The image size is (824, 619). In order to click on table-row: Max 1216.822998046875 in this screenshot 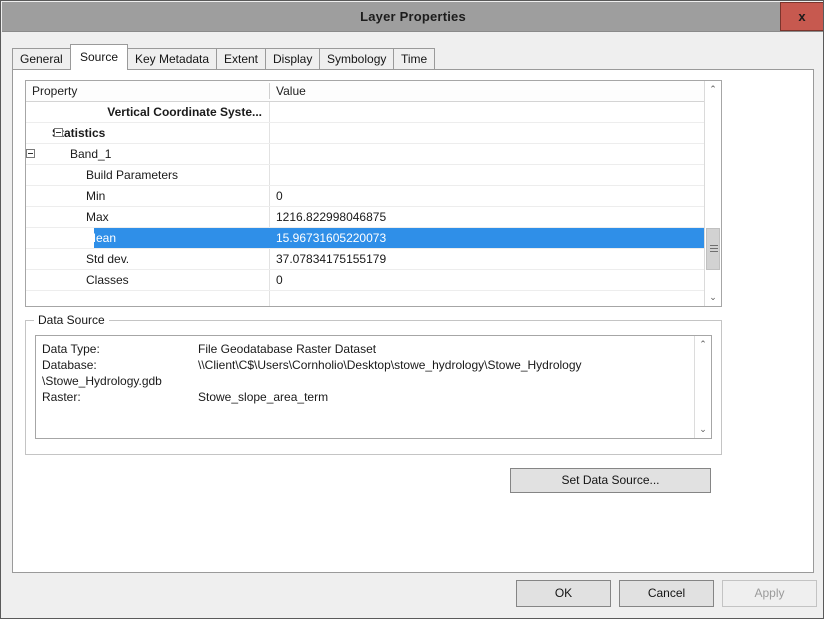, I will do `click(373, 217)`.